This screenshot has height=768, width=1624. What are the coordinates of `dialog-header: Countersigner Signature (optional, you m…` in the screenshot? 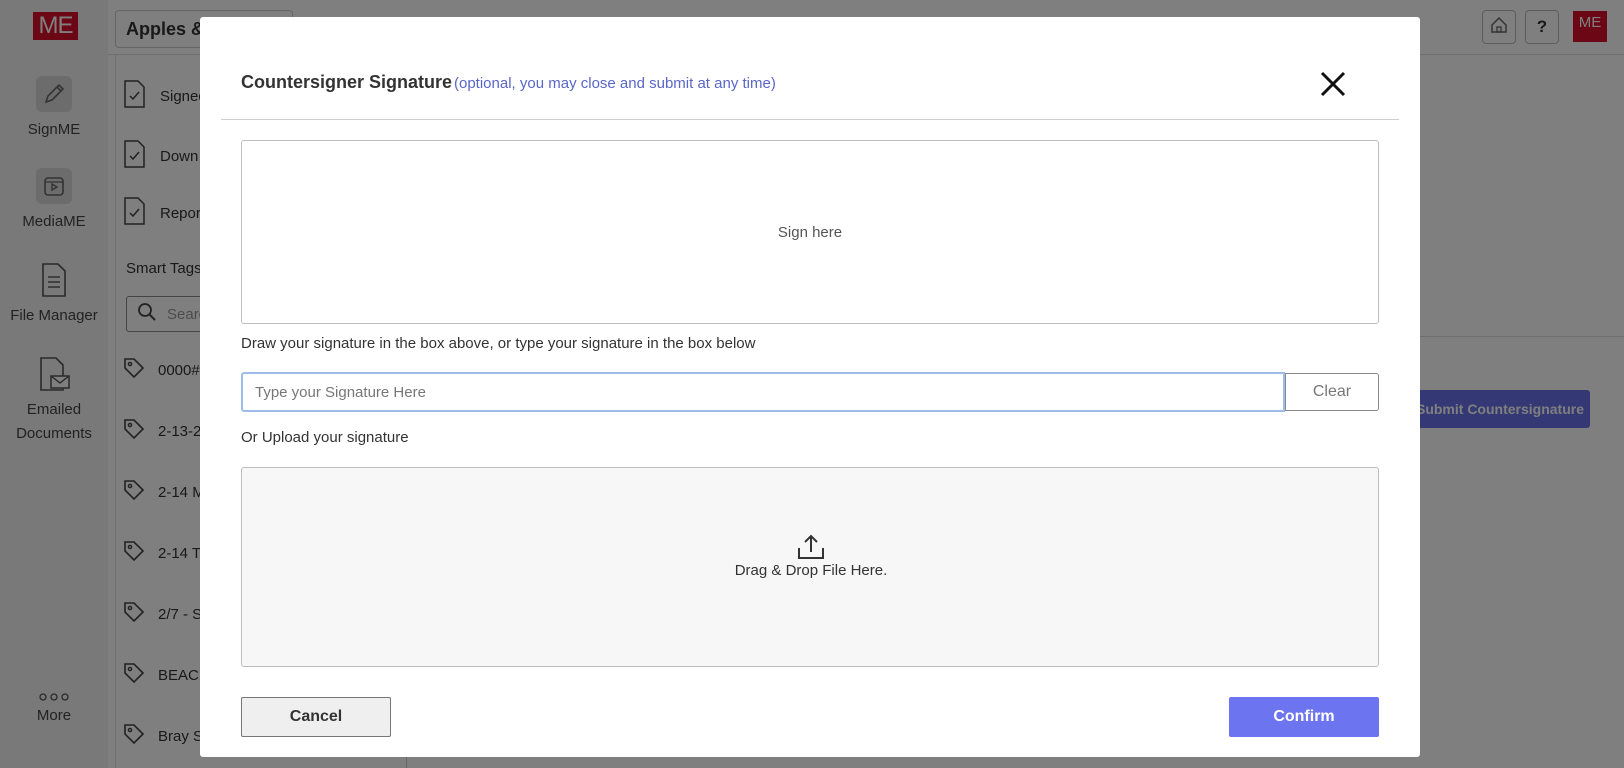 It's located at (810, 68).